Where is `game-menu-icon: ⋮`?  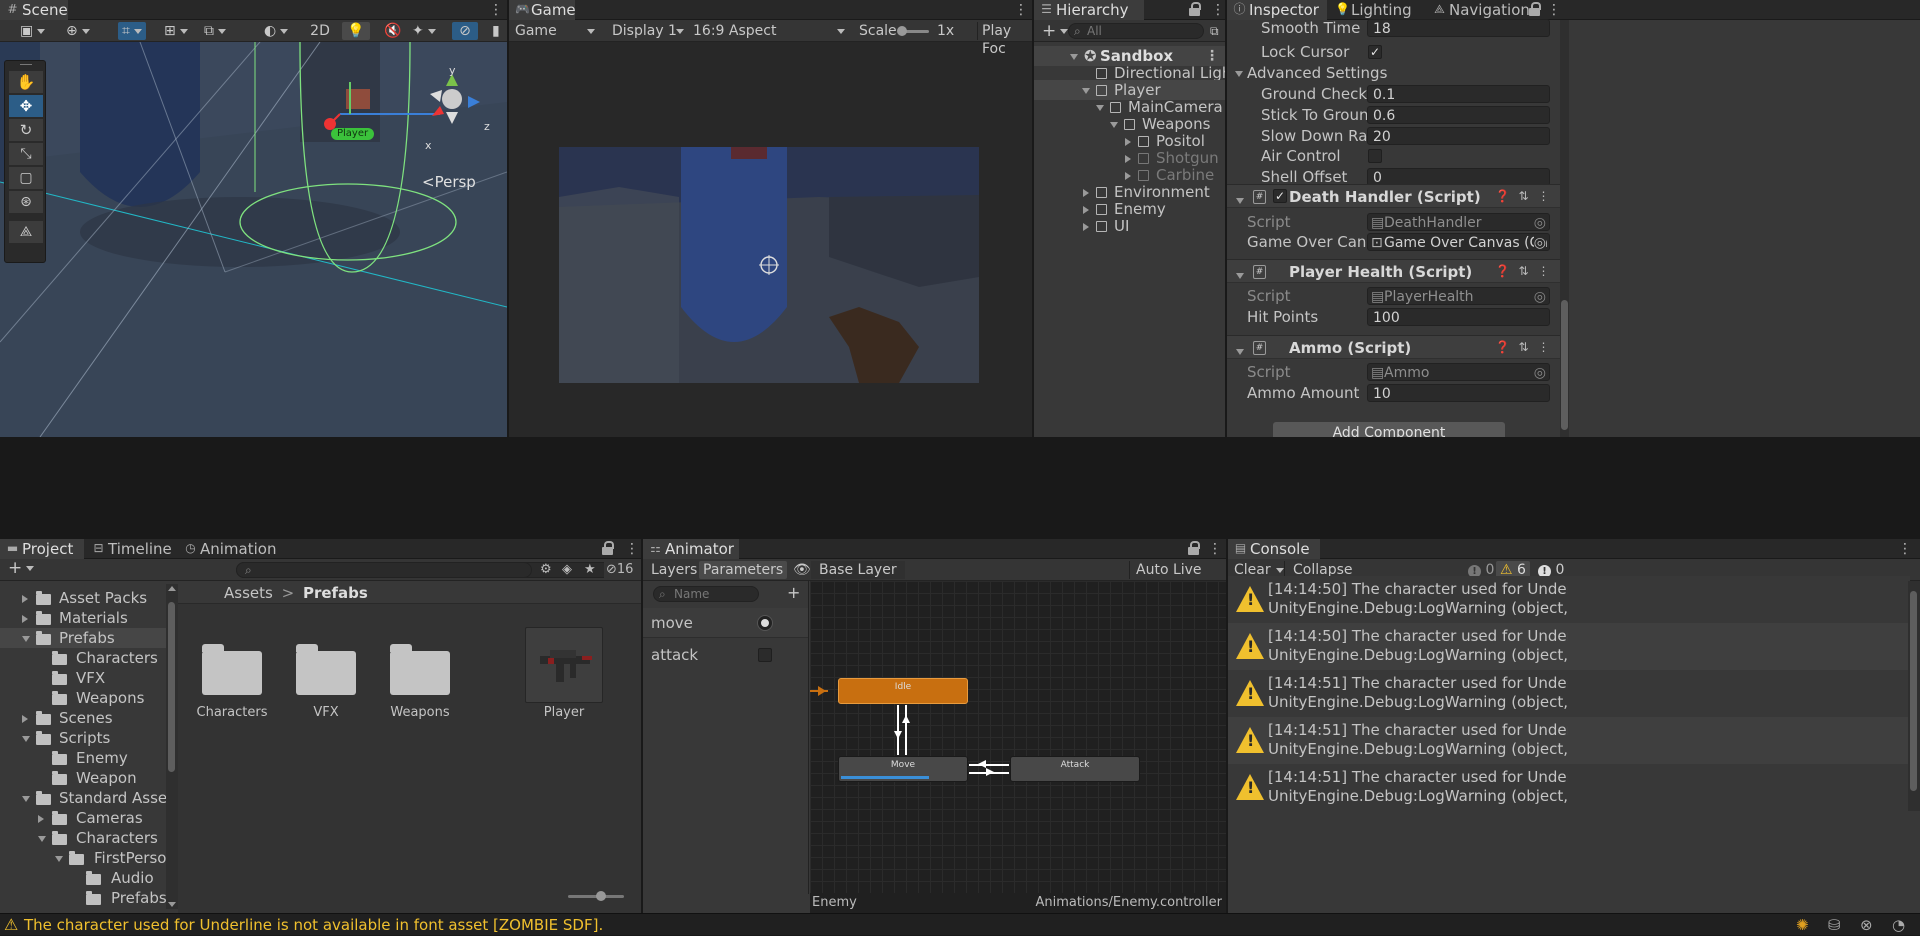 game-menu-icon: ⋮ is located at coordinates (1021, 10).